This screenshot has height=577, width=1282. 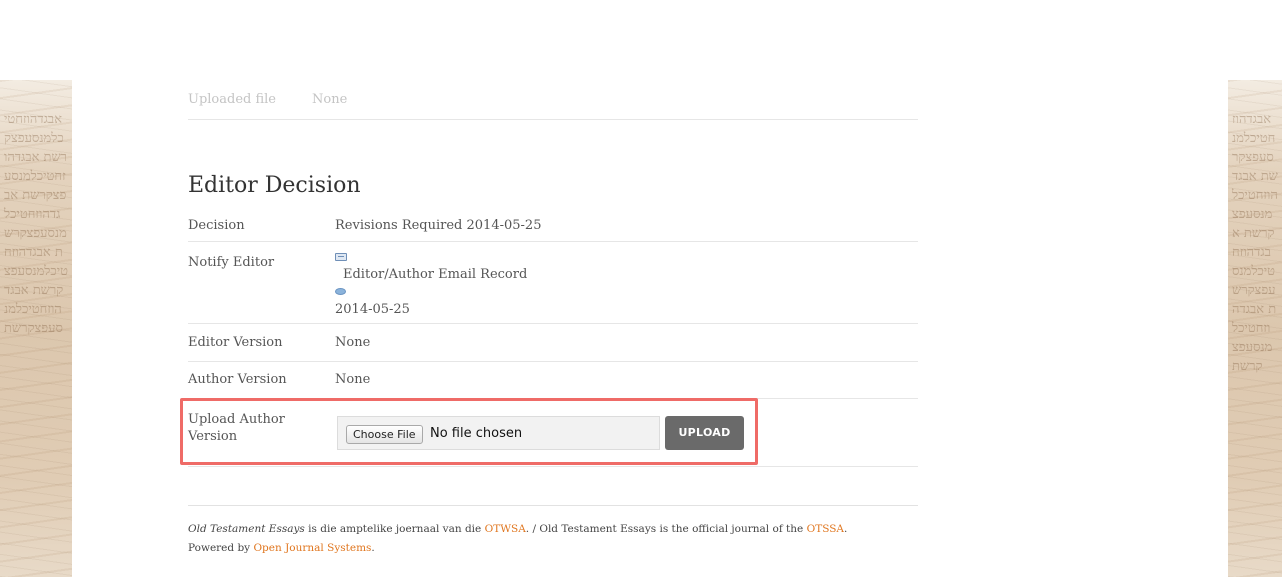 I want to click on decision-label: Decision, so click(x=216, y=225).